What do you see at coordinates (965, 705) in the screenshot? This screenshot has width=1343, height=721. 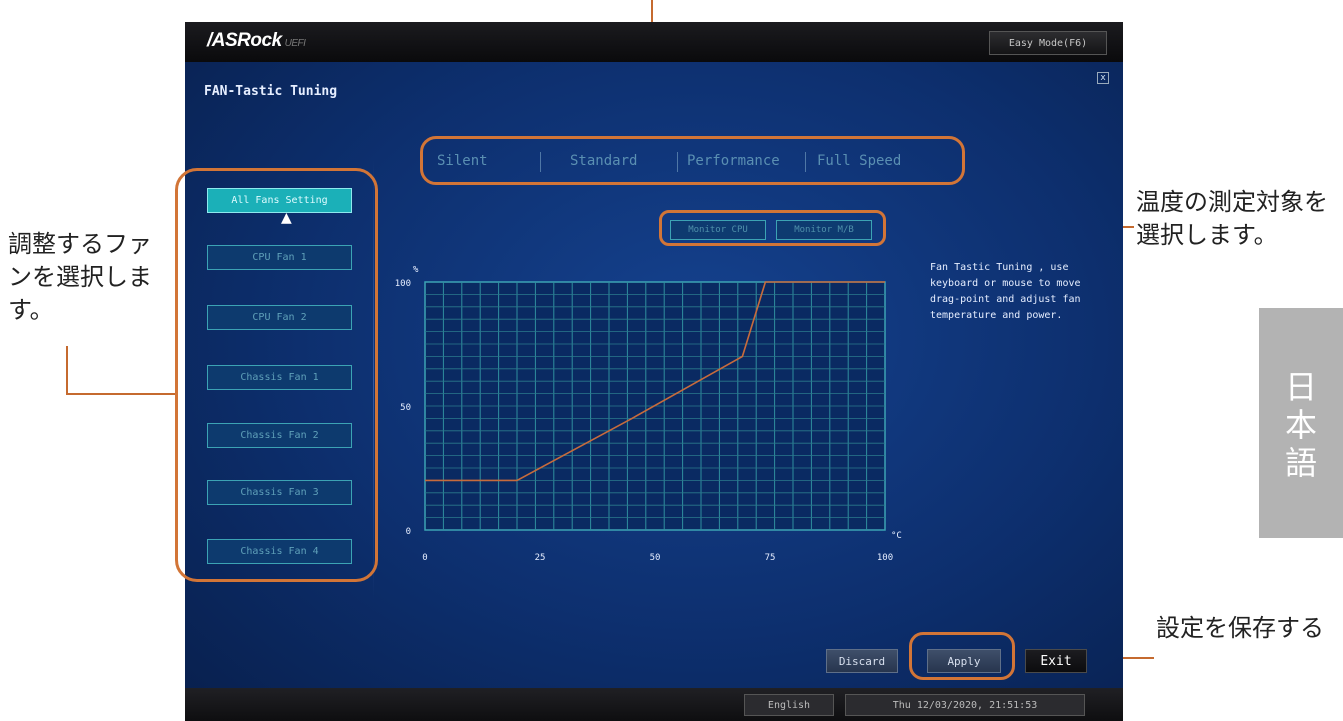 I see `date-time-display: Thu 12/03/2020, 21:51:53` at bounding box center [965, 705].